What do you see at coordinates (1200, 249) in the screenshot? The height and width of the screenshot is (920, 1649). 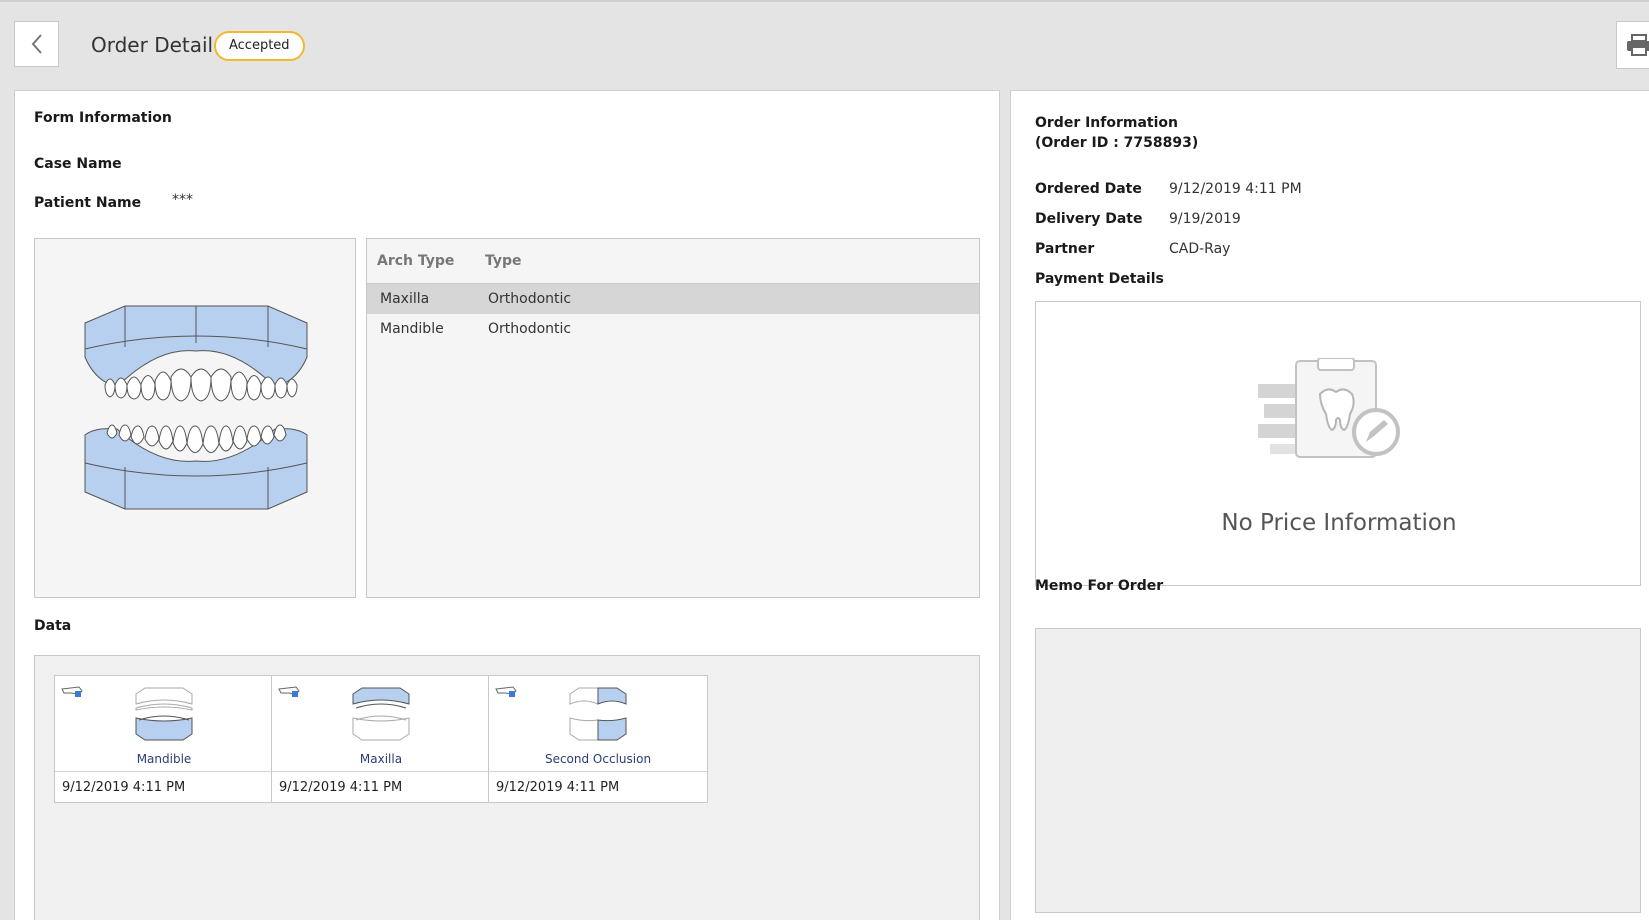 I see `partner-value: CAD-Ray` at bounding box center [1200, 249].